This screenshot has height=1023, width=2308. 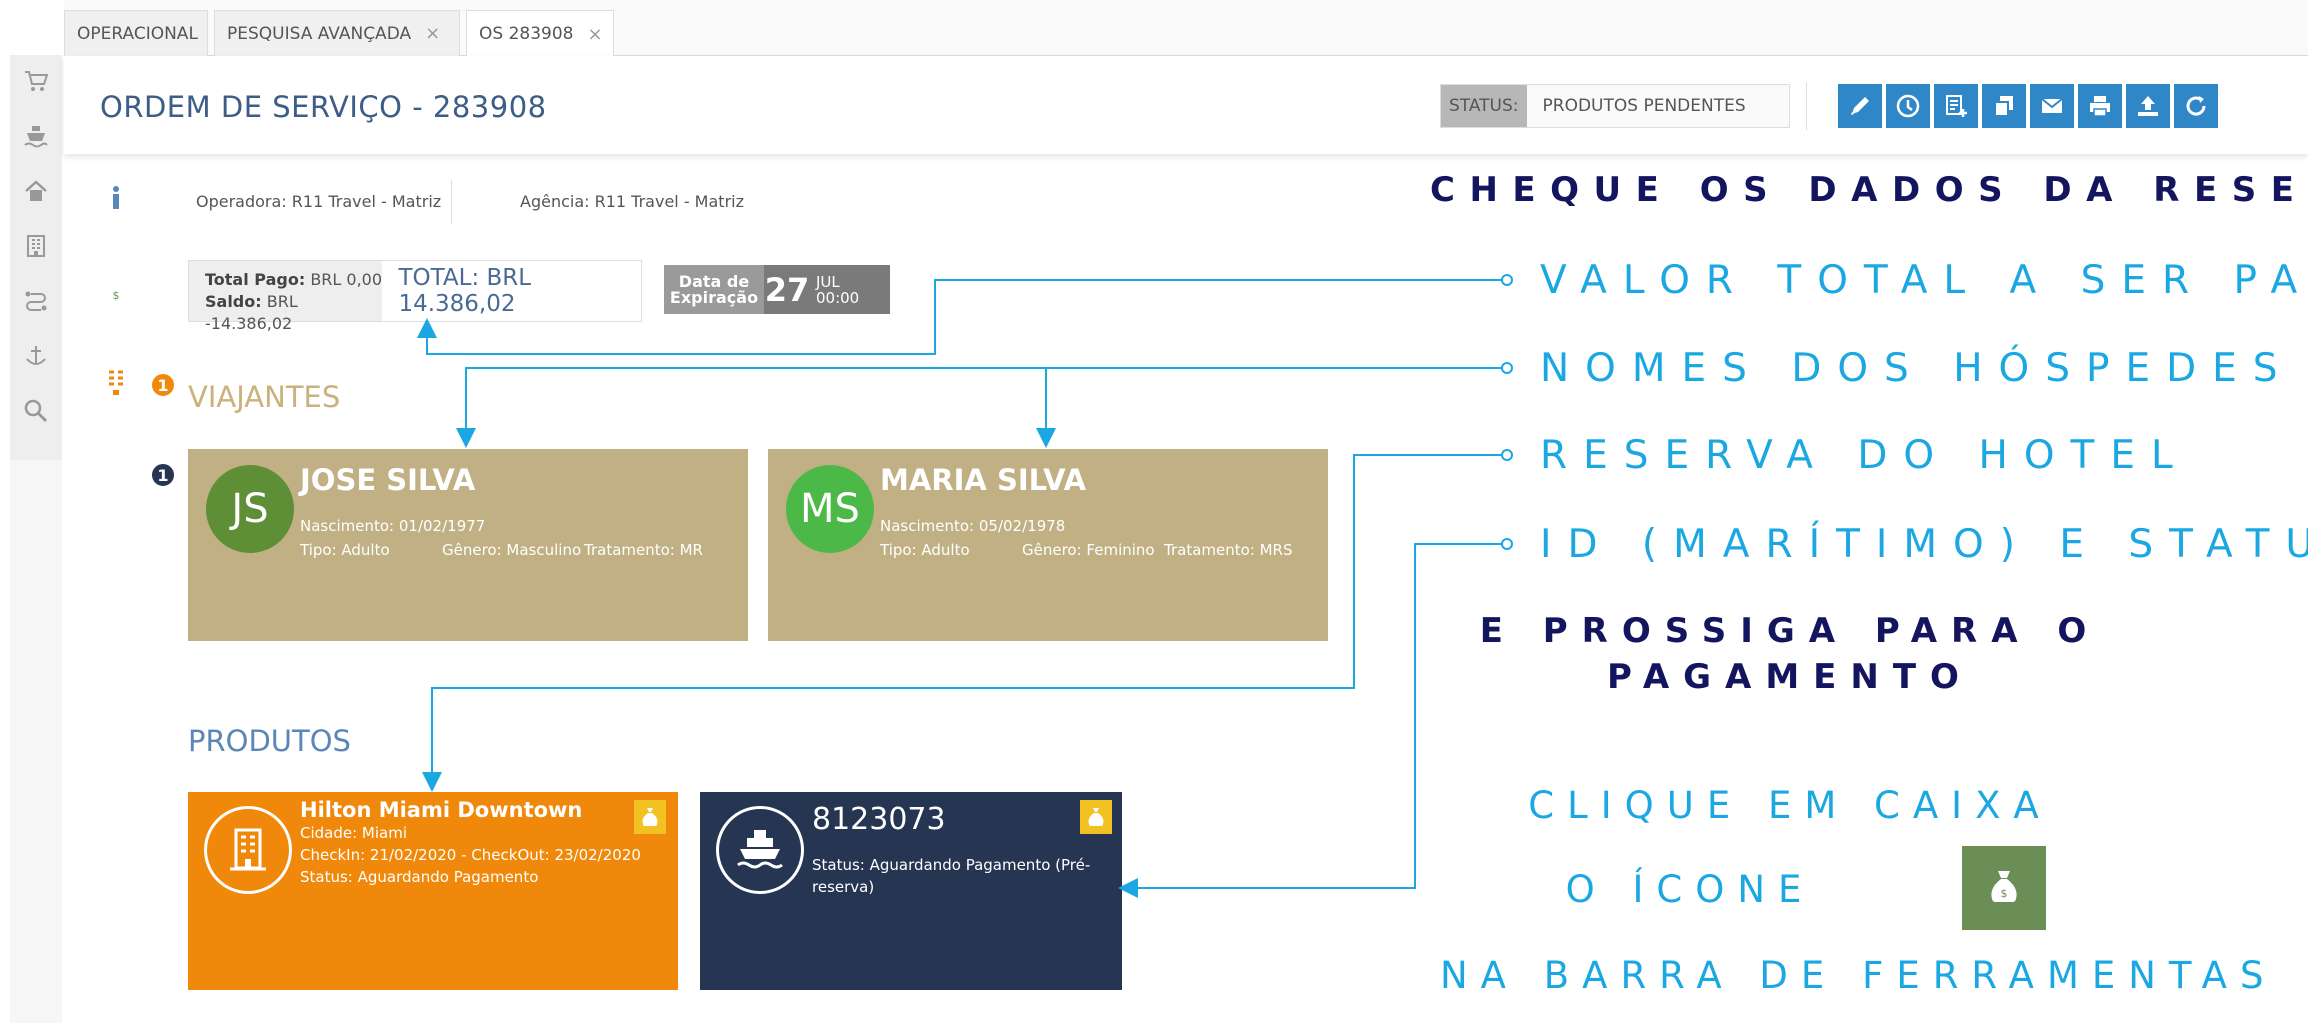 What do you see at coordinates (951, 865) in the screenshot?
I see `product-detail: Status: Aguardando Pagamento (Pré-` at bounding box center [951, 865].